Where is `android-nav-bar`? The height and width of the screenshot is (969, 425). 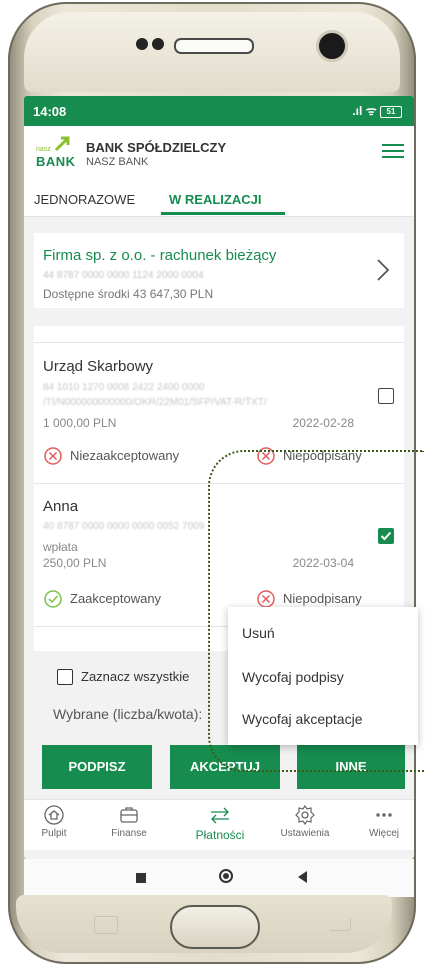 android-nav-bar is located at coordinates (219, 878).